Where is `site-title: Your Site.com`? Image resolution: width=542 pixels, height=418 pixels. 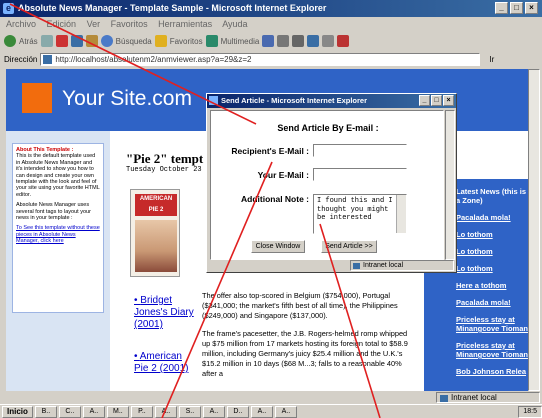
site-title: Your Site.com is located at coordinates (127, 98).